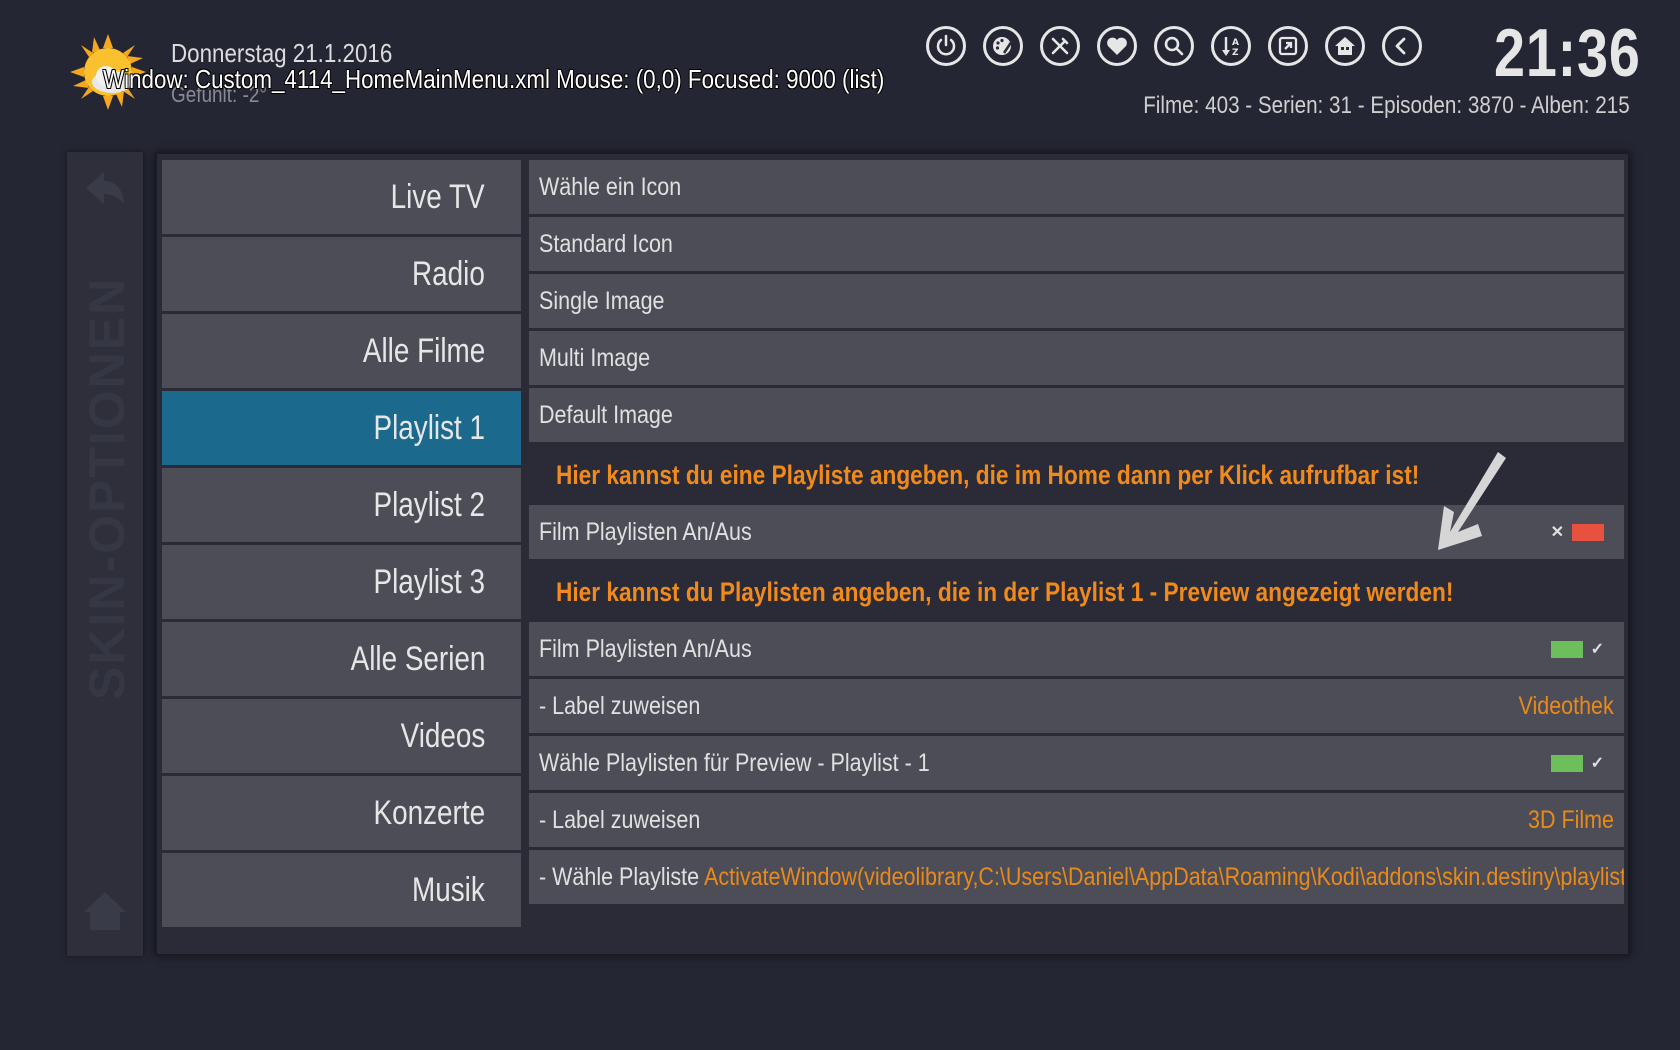  I want to click on search-icon, so click(1174, 46).